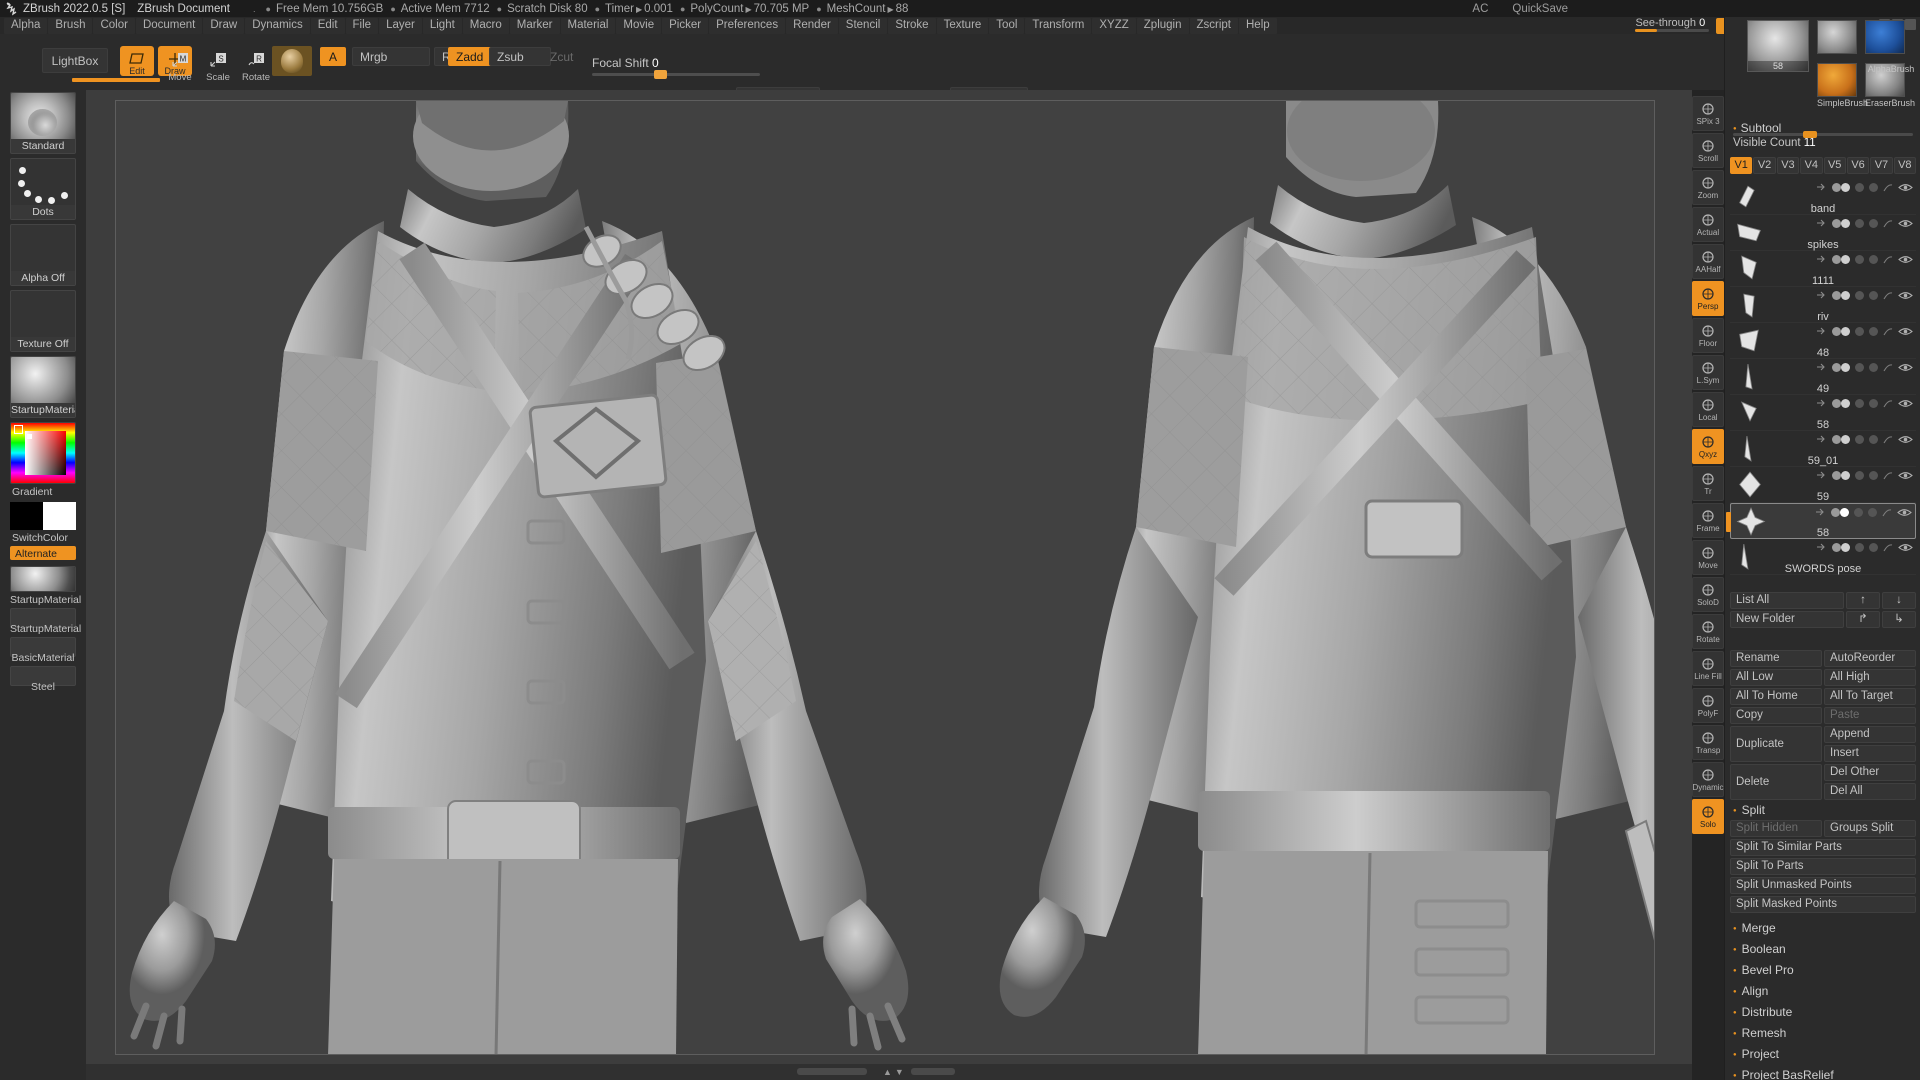 This screenshot has height=1080, width=1920. Describe the element at coordinates (1822, 1011) in the screenshot. I see `distribute-section-title: Distribute` at that location.